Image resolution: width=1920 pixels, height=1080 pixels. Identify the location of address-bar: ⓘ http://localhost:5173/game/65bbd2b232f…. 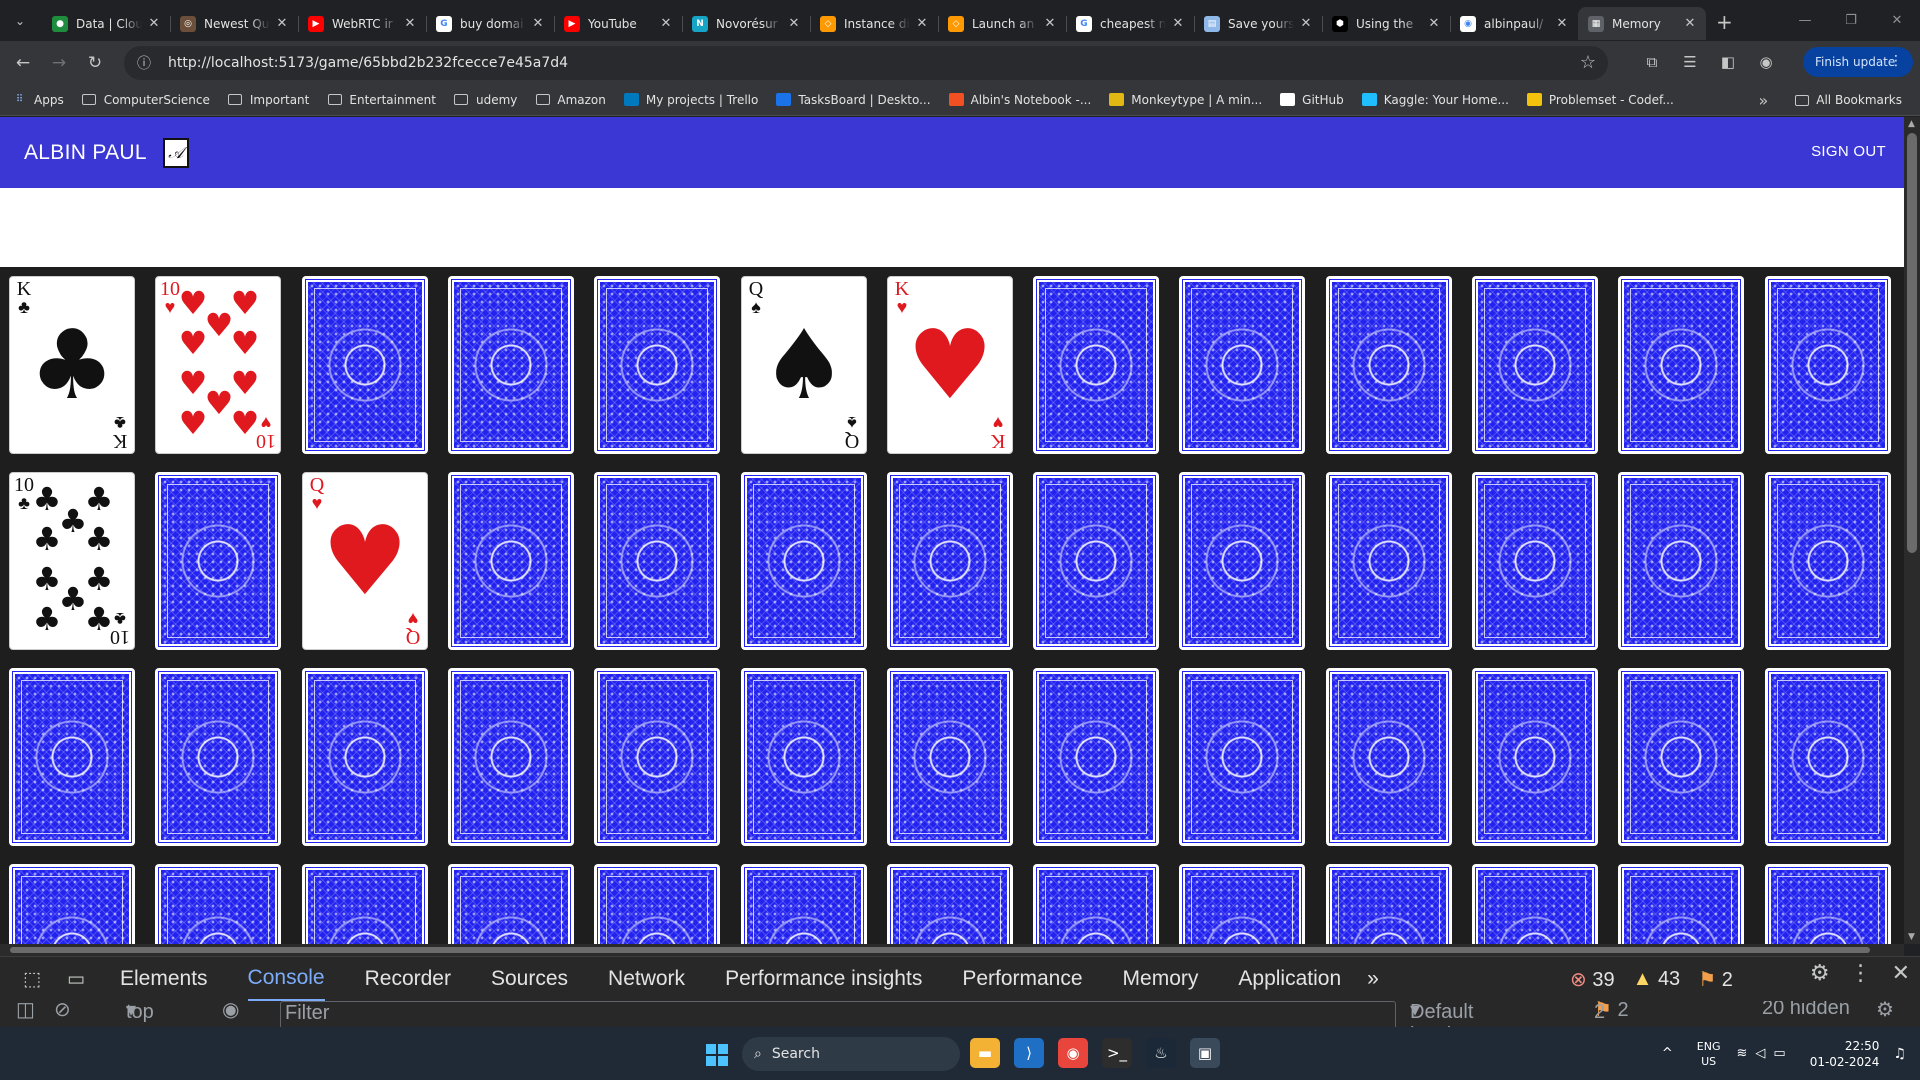
(866, 63).